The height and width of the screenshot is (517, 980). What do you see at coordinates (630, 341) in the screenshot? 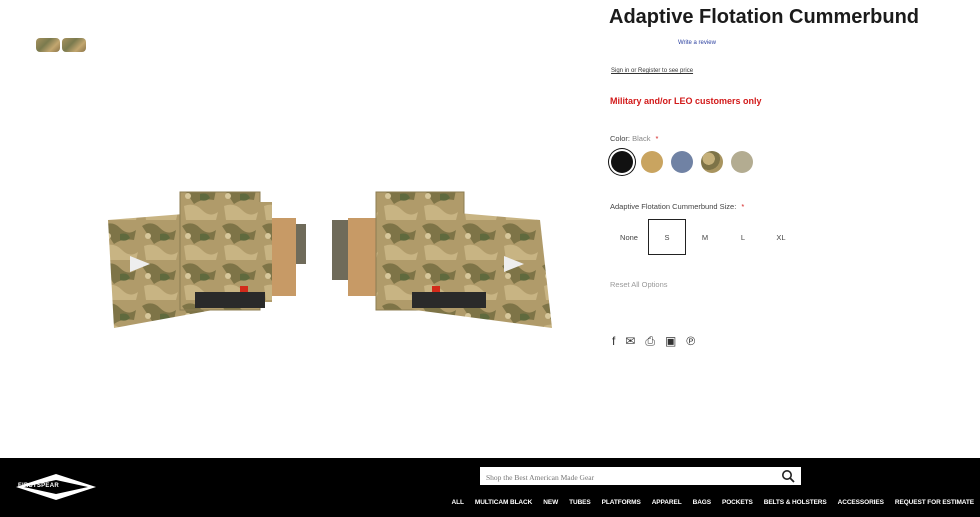
I see `email-icon: ✉` at bounding box center [630, 341].